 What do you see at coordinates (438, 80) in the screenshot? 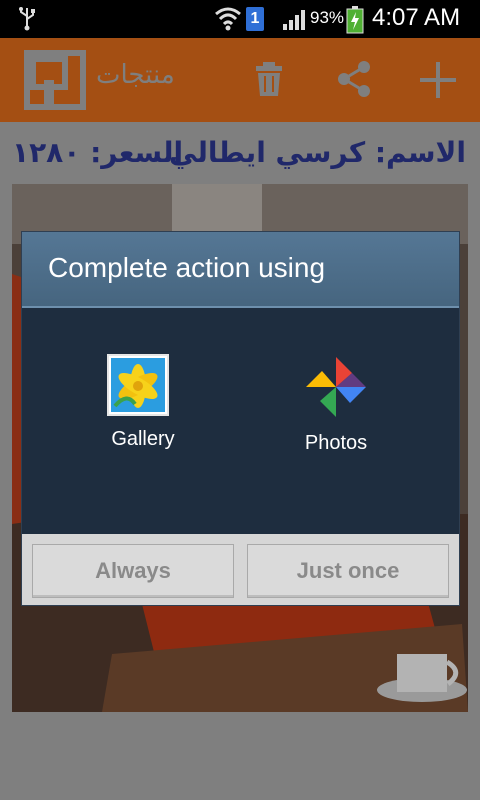
I see `add-icon` at bounding box center [438, 80].